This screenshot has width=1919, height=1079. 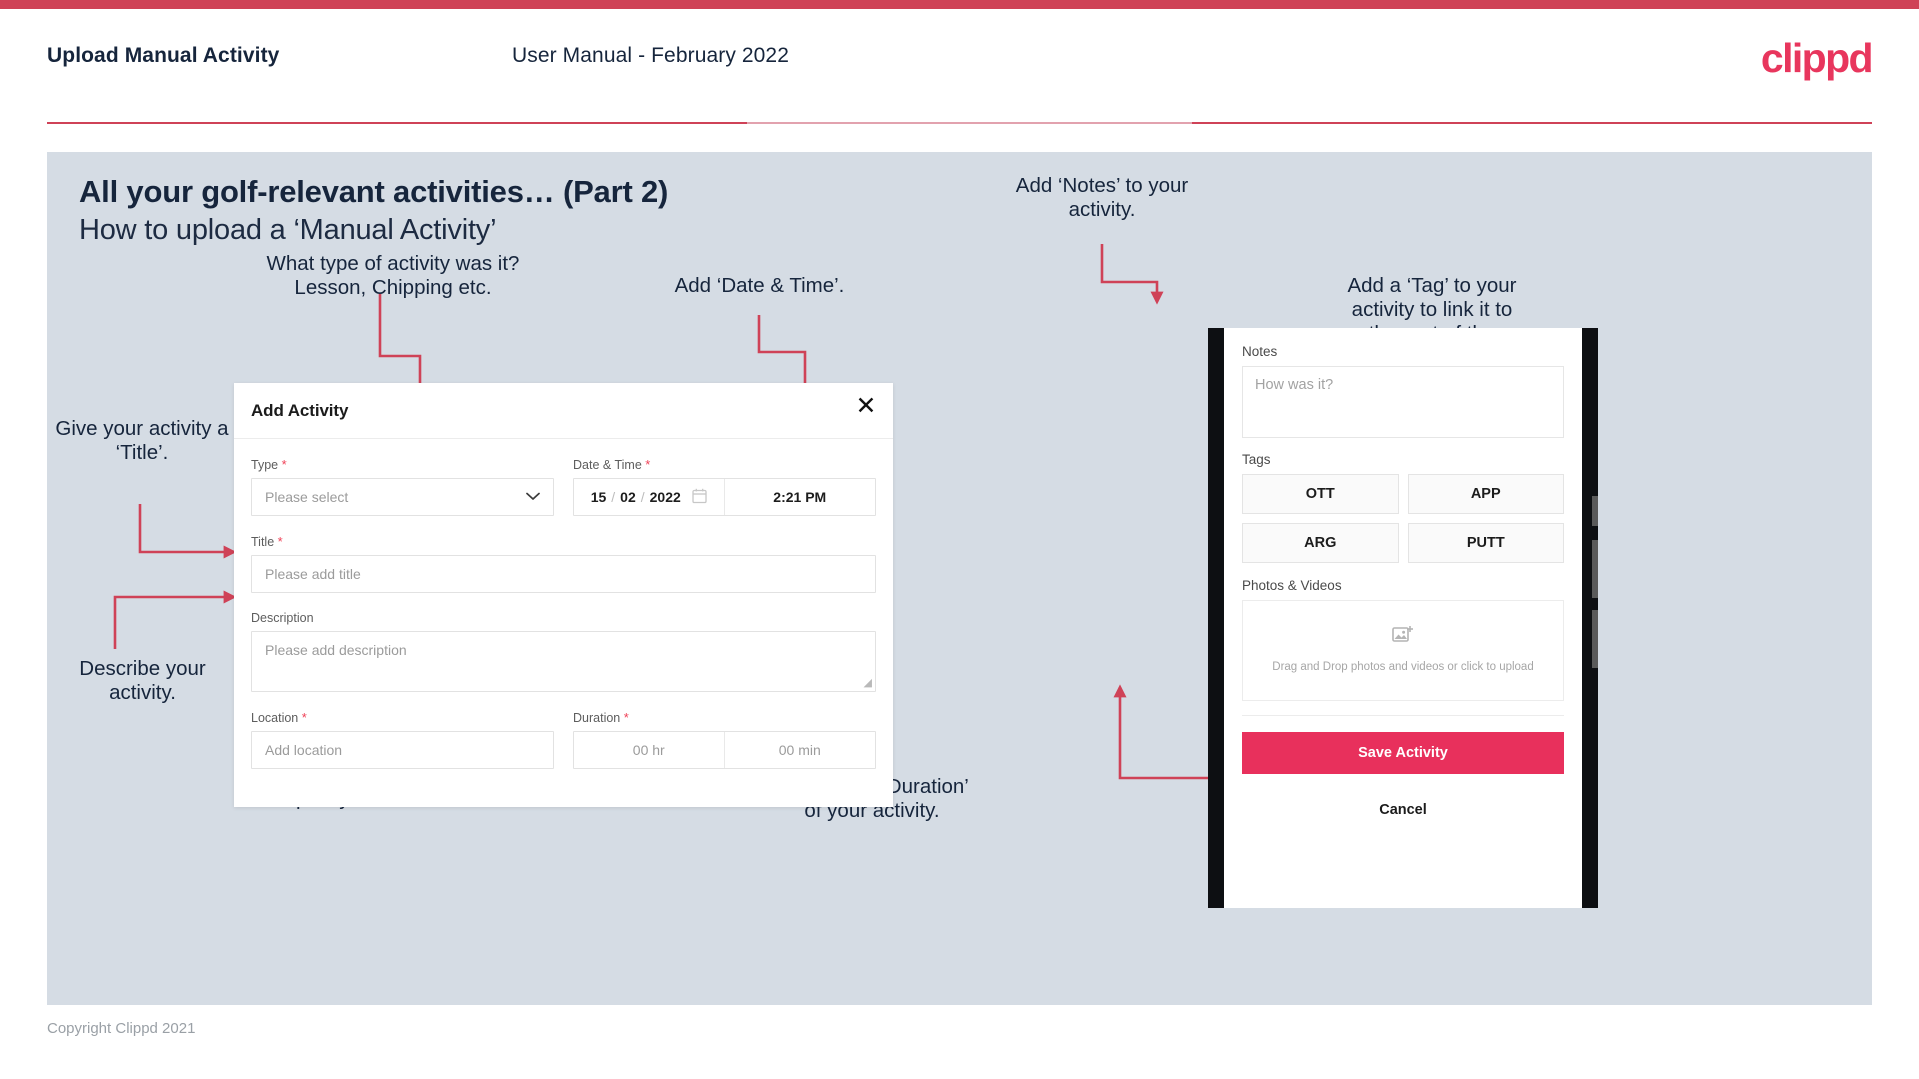 I want to click on date-year: 2022, so click(x=665, y=497).